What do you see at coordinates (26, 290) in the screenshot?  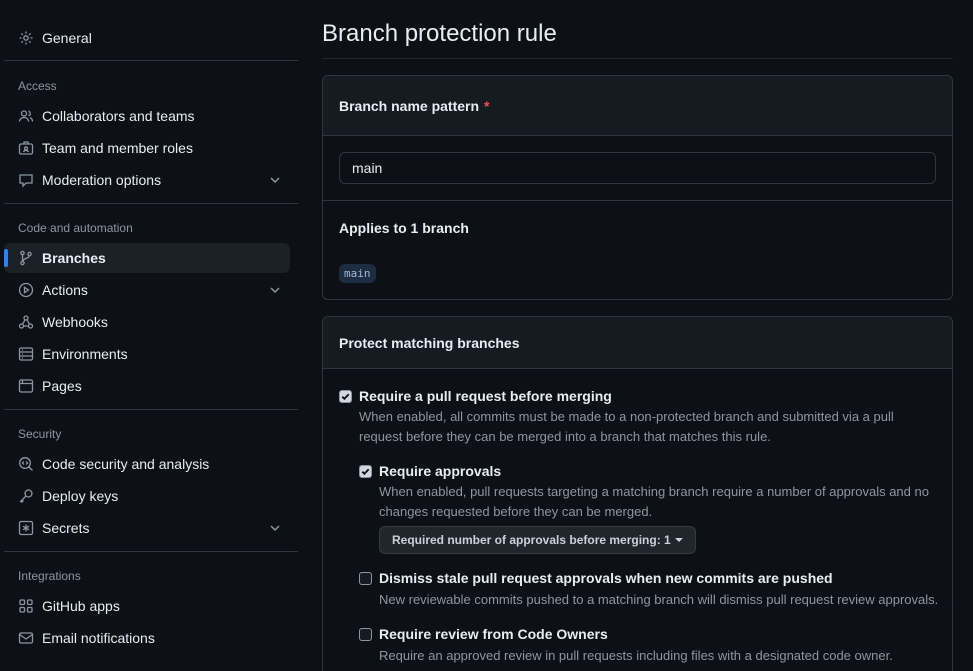 I see `play-icon` at bounding box center [26, 290].